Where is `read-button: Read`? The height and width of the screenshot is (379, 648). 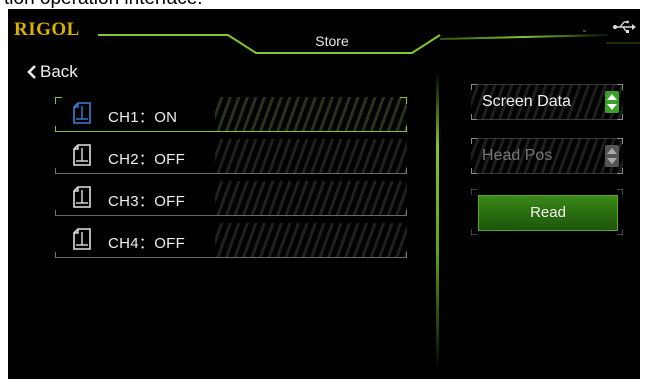 read-button: Read is located at coordinates (548, 213).